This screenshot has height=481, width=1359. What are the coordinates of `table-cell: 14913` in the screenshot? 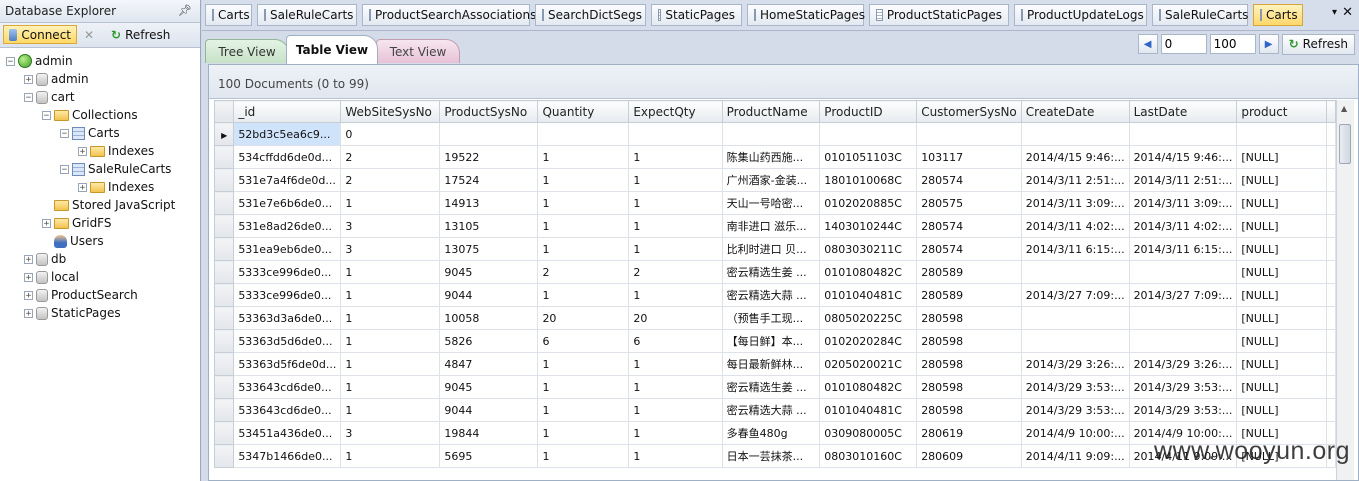 It's located at (489, 203).